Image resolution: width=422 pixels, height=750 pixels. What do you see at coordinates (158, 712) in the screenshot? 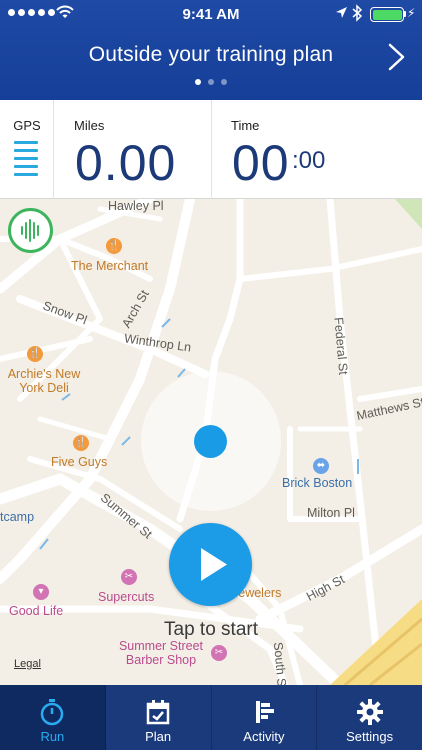
I see `calendar-icon` at bounding box center [158, 712].